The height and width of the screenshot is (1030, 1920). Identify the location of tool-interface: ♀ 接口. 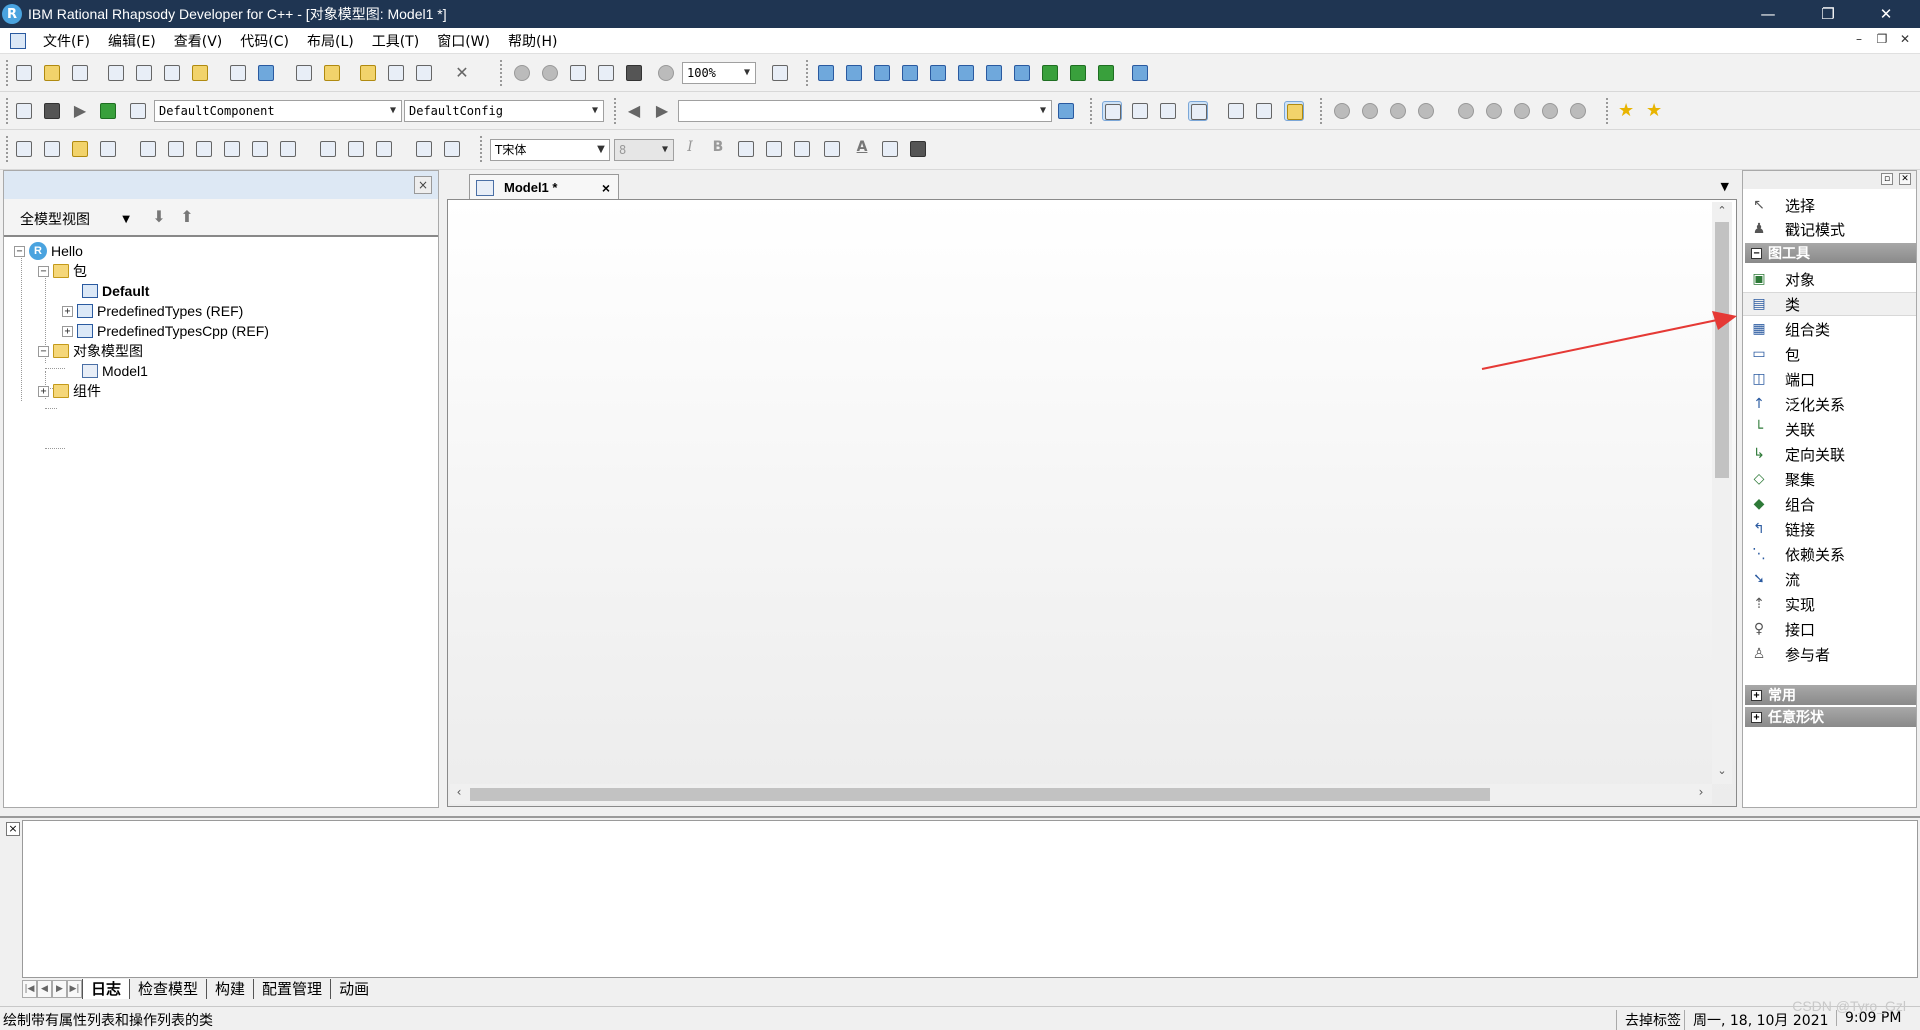
(1829, 629).